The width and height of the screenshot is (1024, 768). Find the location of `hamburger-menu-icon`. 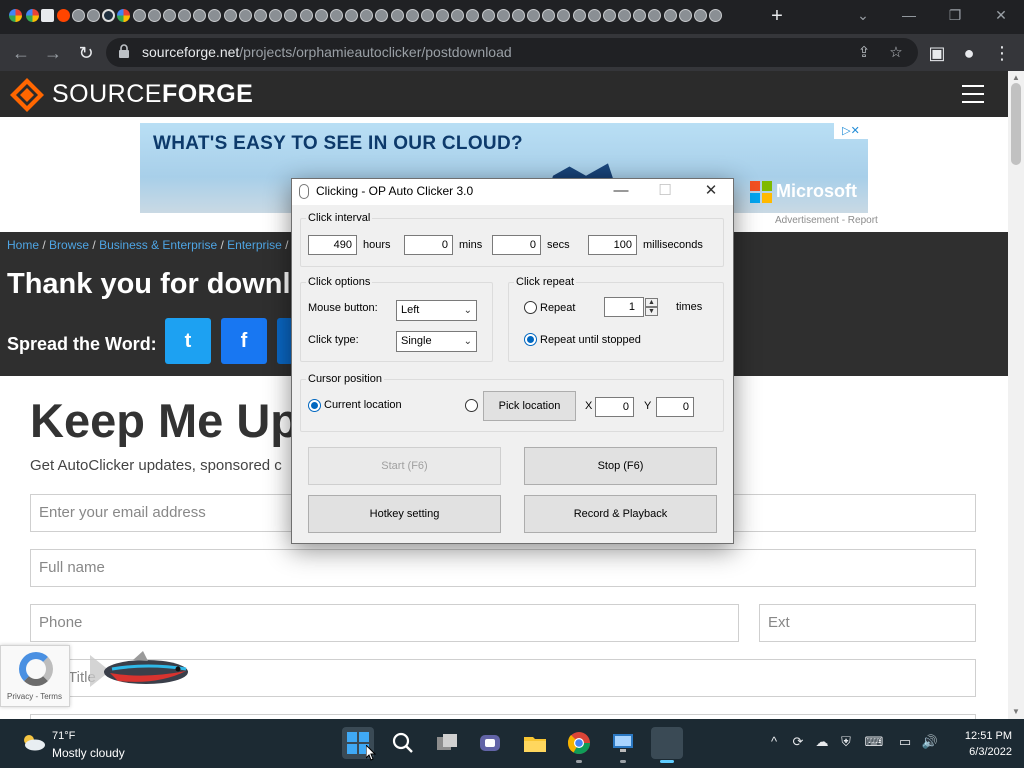

hamburger-menu-icon is located at coordinates (973, 94).